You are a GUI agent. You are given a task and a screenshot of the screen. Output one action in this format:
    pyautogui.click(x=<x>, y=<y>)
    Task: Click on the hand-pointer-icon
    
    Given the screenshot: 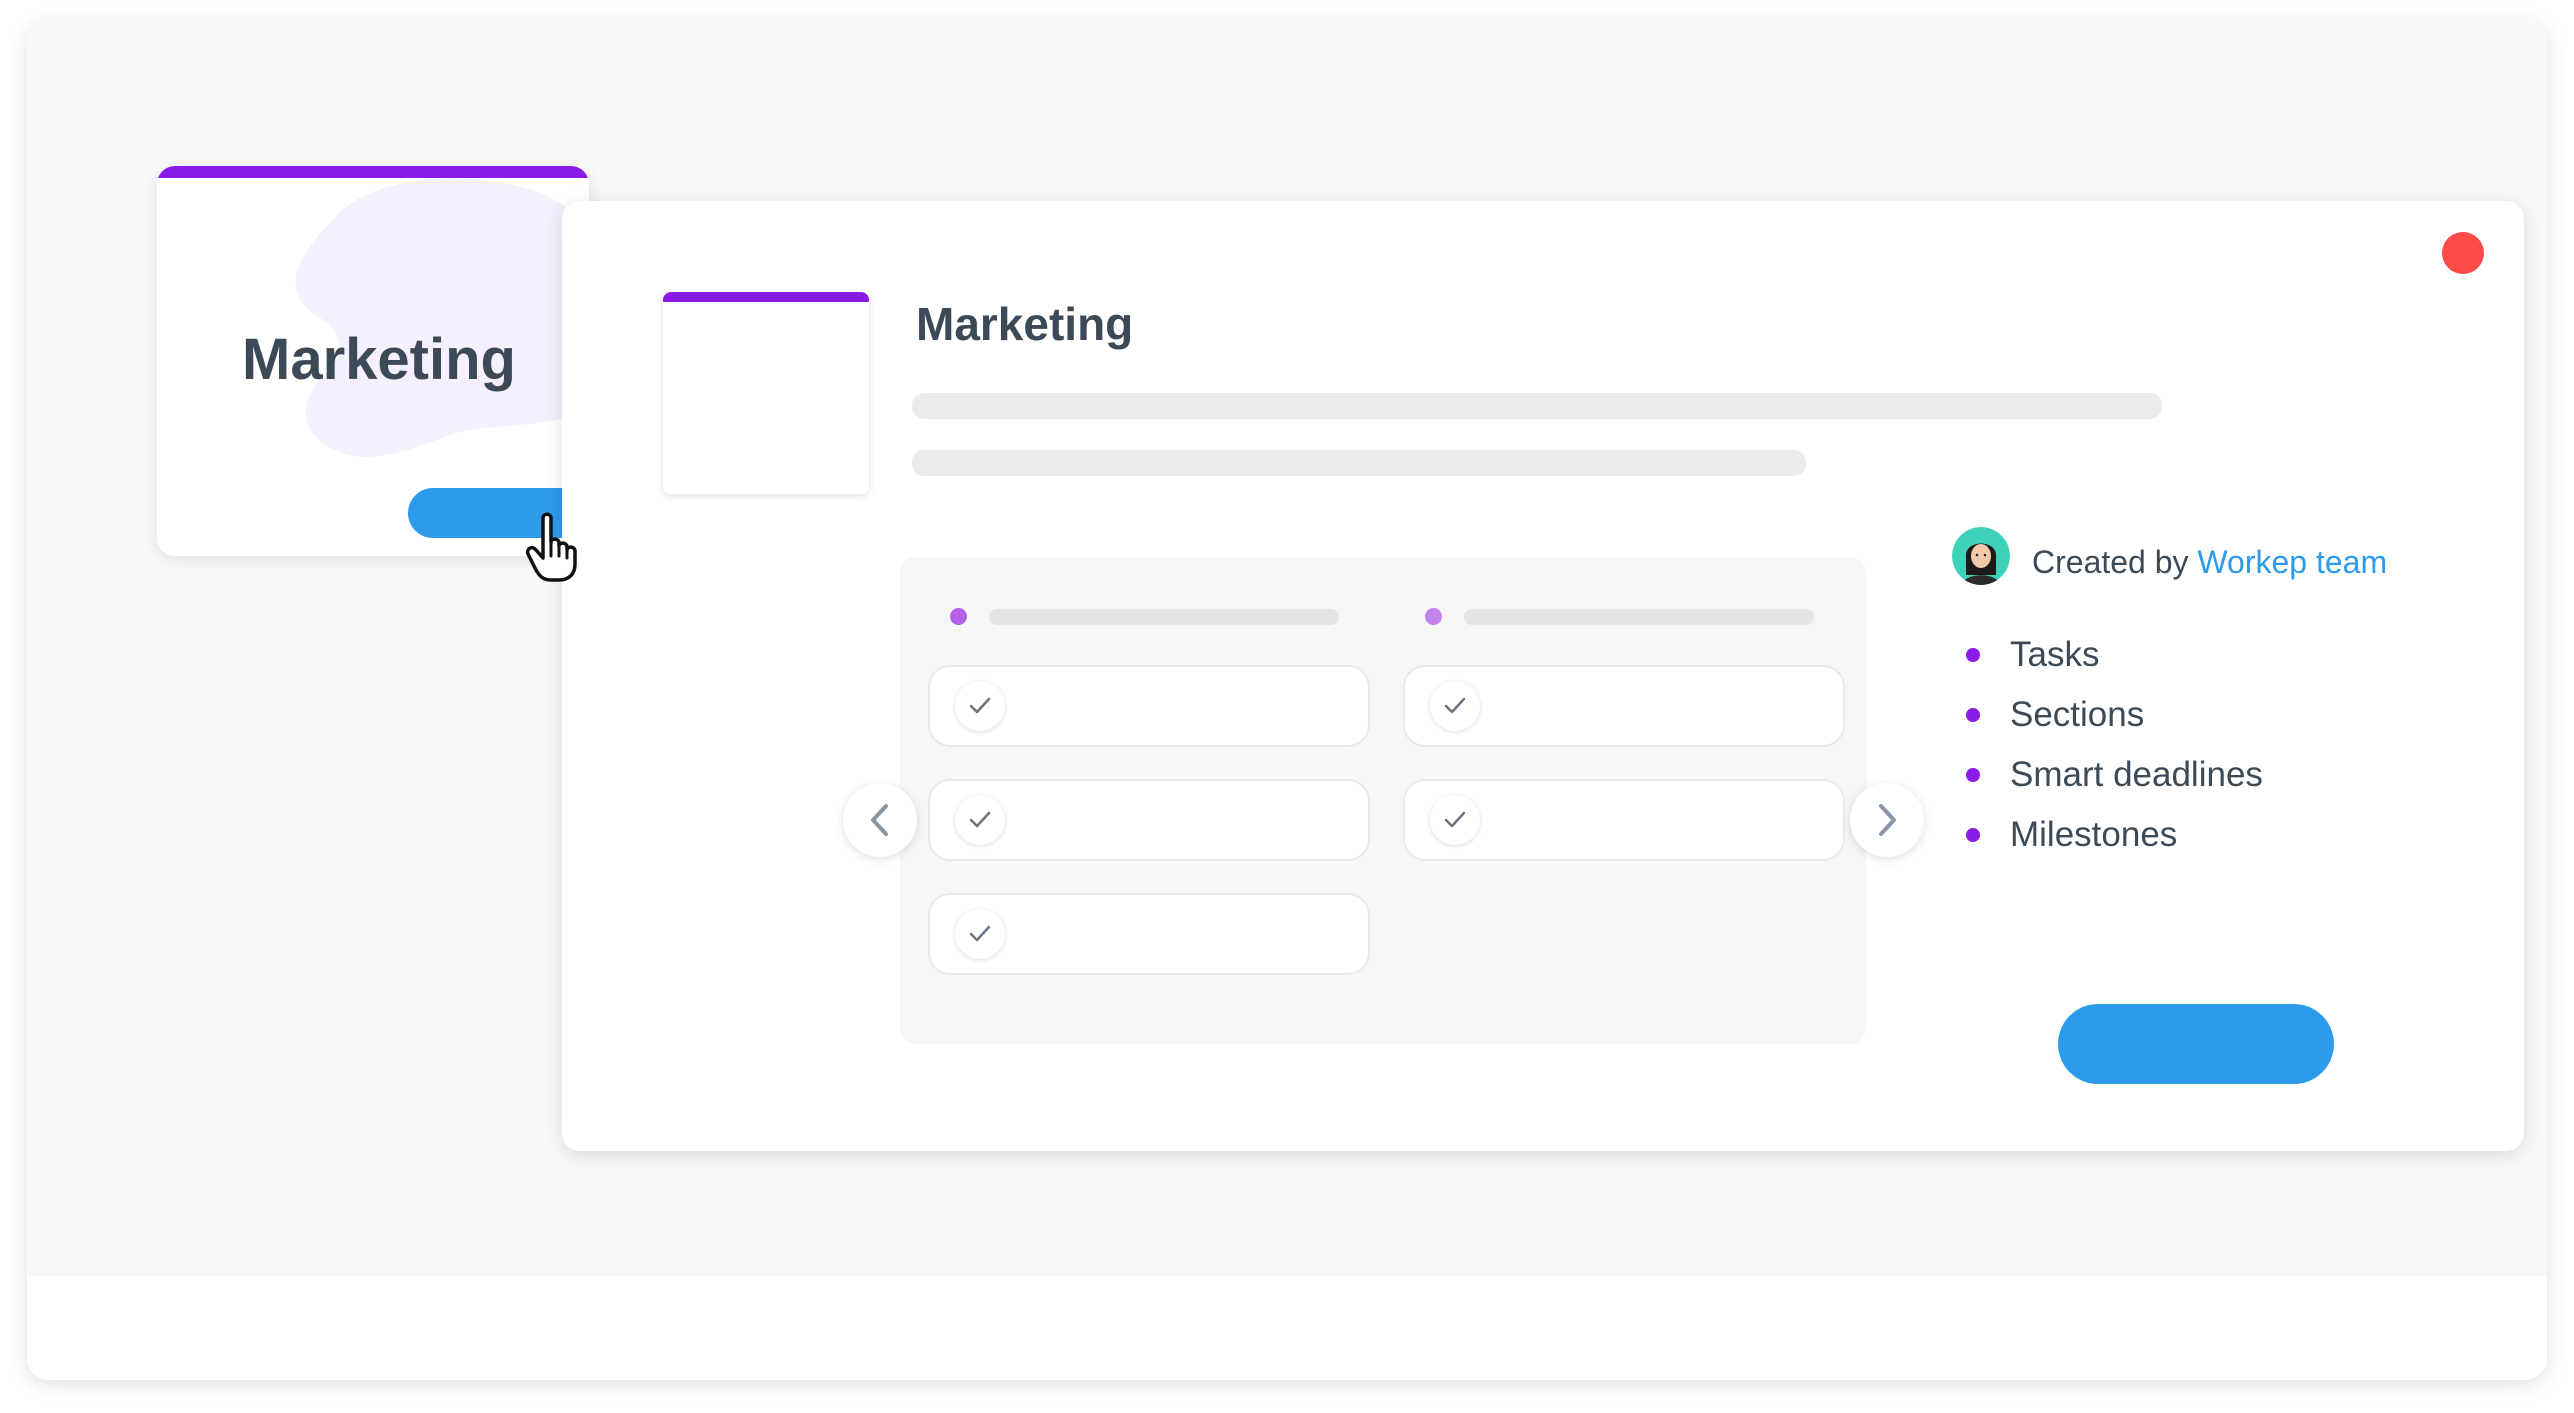 What is the action you would take?
    pyautogui.click(x=551, y=547)
    